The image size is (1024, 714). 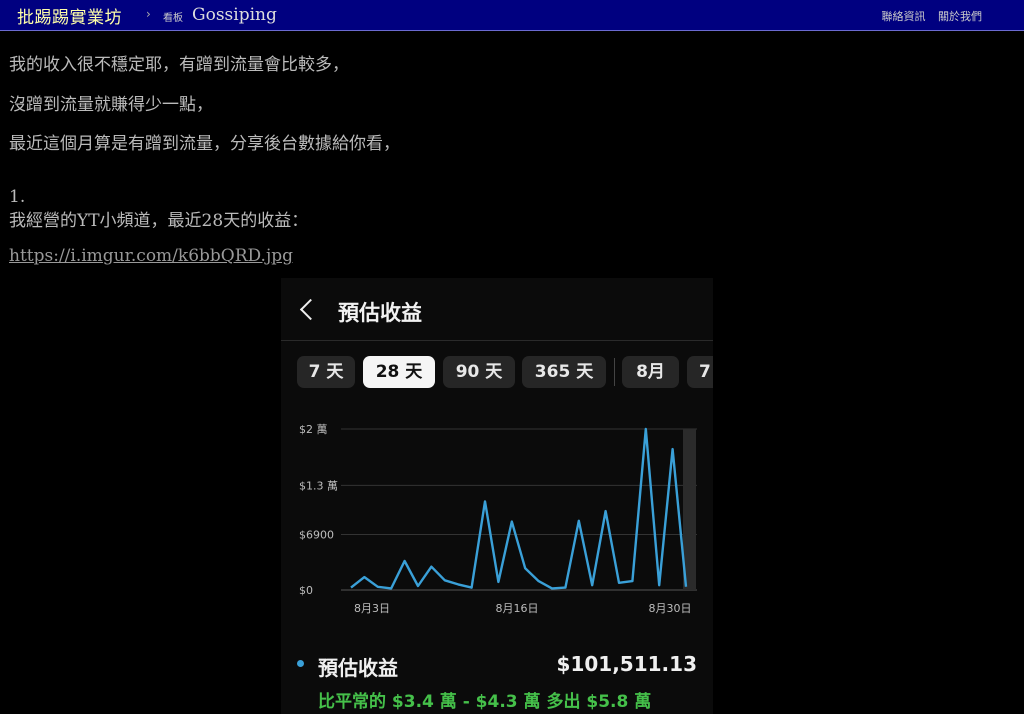 What do you see at coordinates (512, 15) in the screenshot?
I see `top-navigation-bar: 批踢踢實業坊 › 看板 Gossiping 聯絡資訊 關於我們` at bounding box center [512, 15].